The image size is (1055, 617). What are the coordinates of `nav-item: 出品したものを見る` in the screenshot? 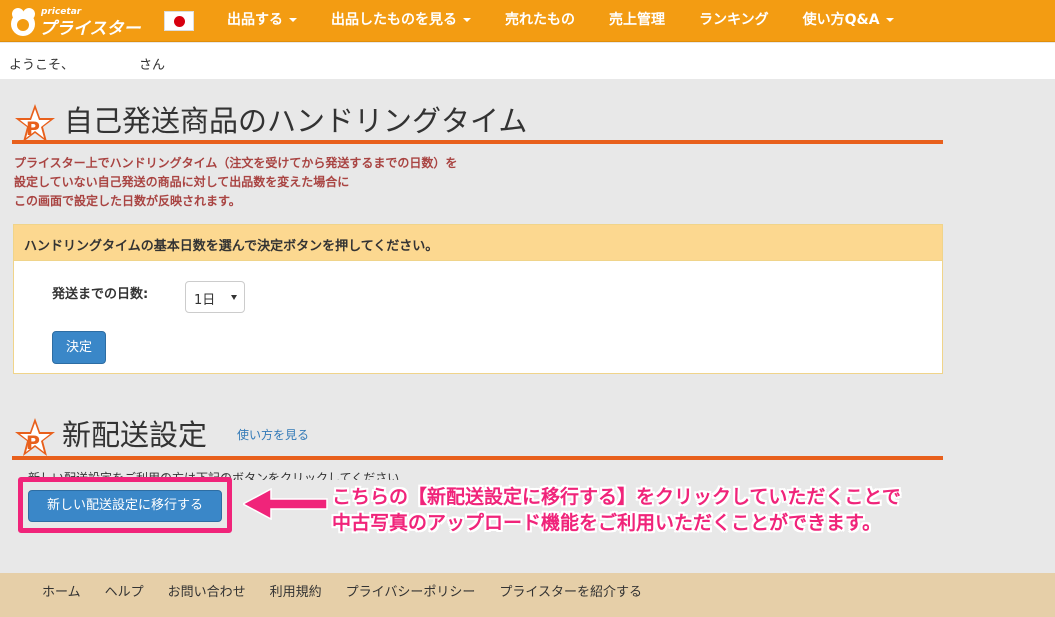 It's located at (401, 21).